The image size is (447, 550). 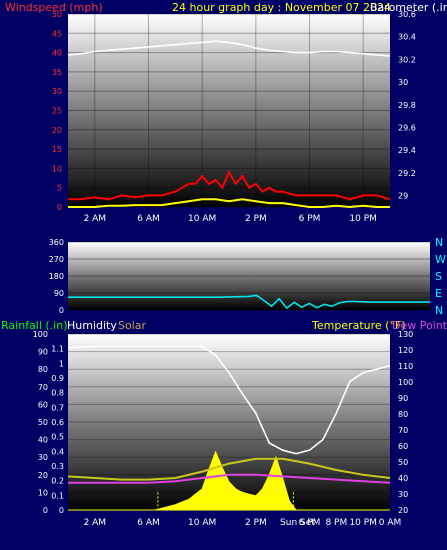 What do you see at coordinates (59, 188) in the screenshot?
I see `windspeed-tick-label: 5` at bounding box center [59, 188].